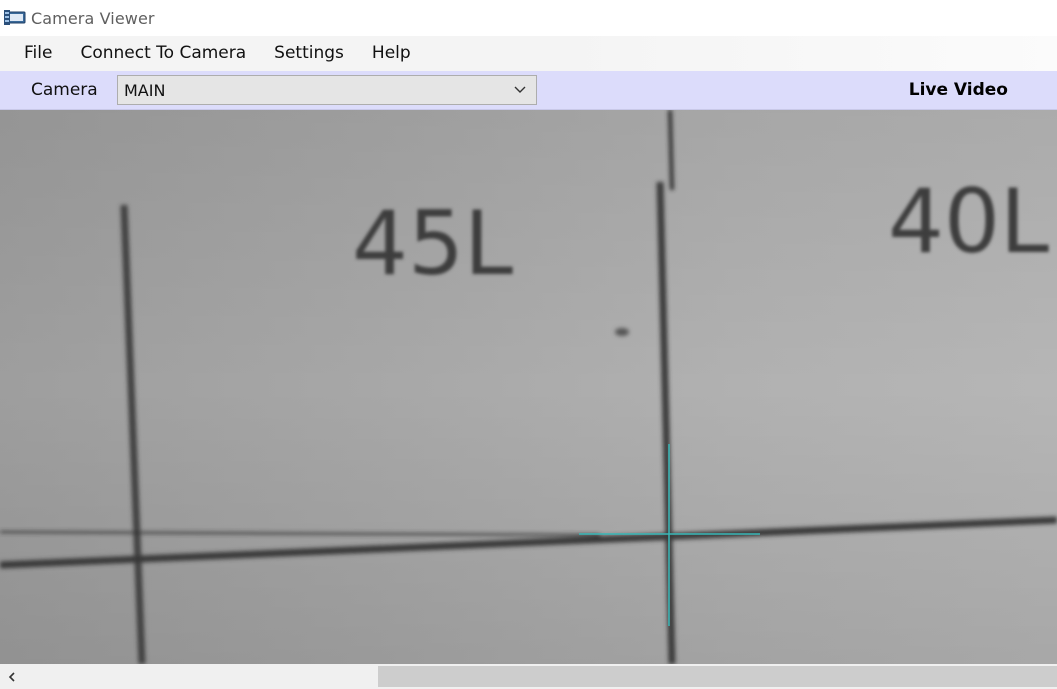  Describe the element at coordinates (671, 150) in the screenshot. I see `center-vertical-line-top` at that location.